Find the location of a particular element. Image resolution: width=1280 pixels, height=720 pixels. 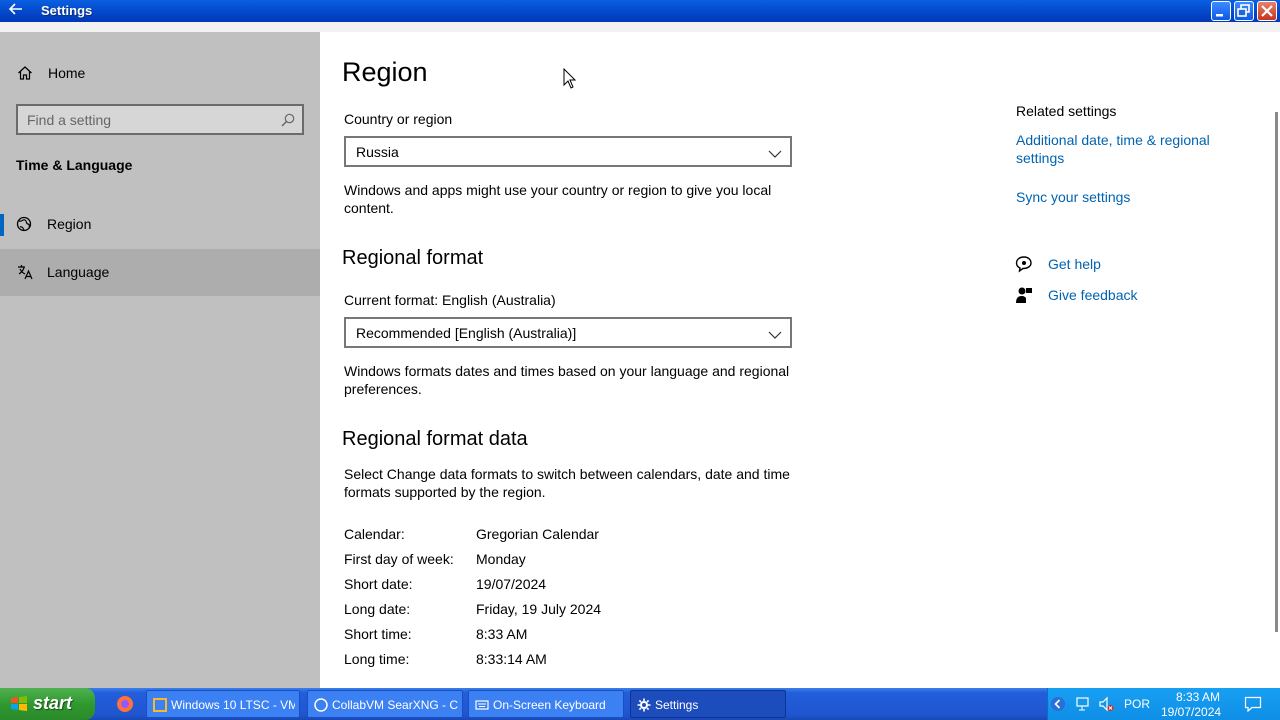

taskbar-item-keyboard: On-Screen Keyboard is located at coordinates (546, 704).